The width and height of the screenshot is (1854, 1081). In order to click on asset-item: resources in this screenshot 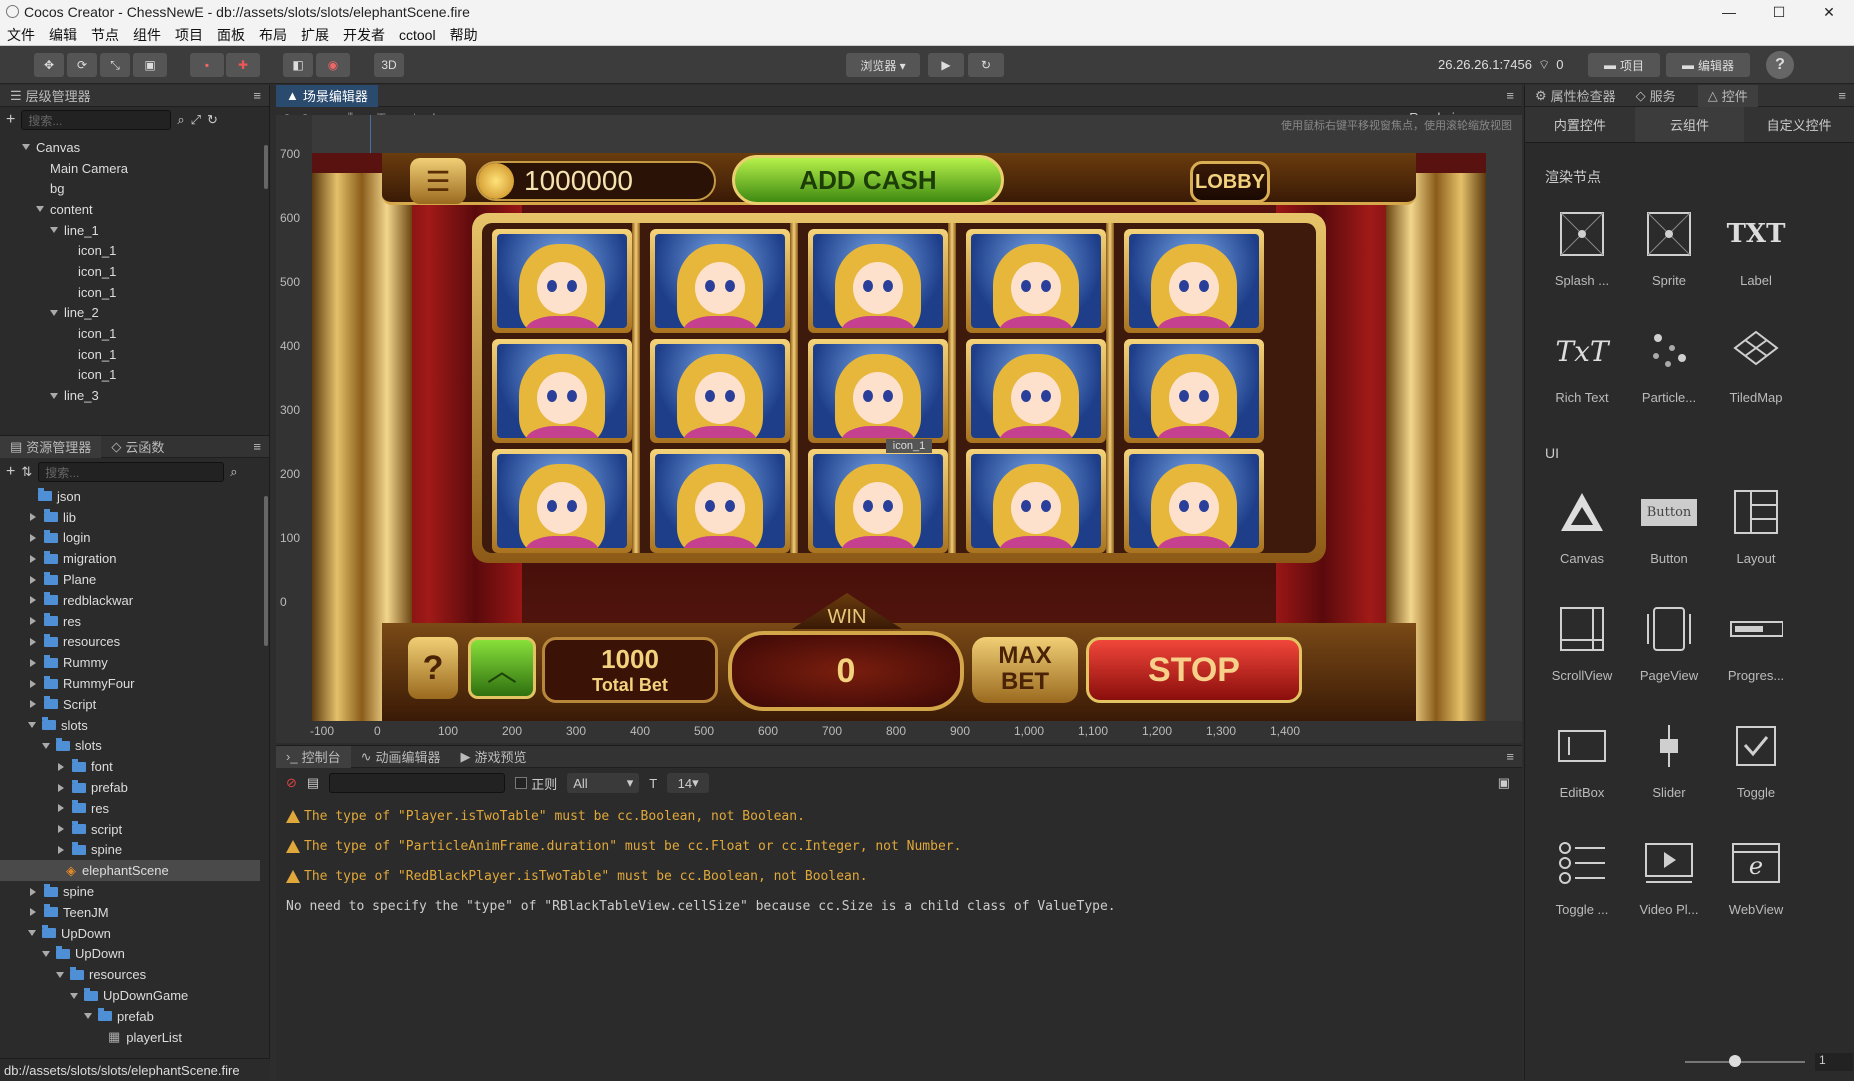, I will do `click(134, 974)`.